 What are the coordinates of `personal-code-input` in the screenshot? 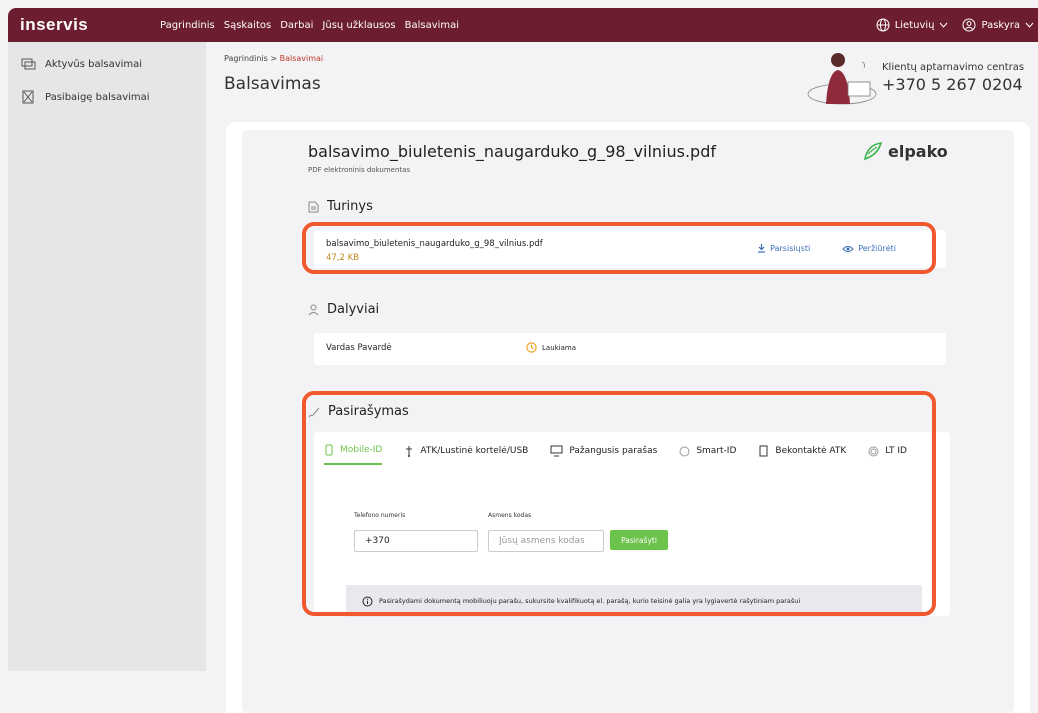 It's located at (546, 541).